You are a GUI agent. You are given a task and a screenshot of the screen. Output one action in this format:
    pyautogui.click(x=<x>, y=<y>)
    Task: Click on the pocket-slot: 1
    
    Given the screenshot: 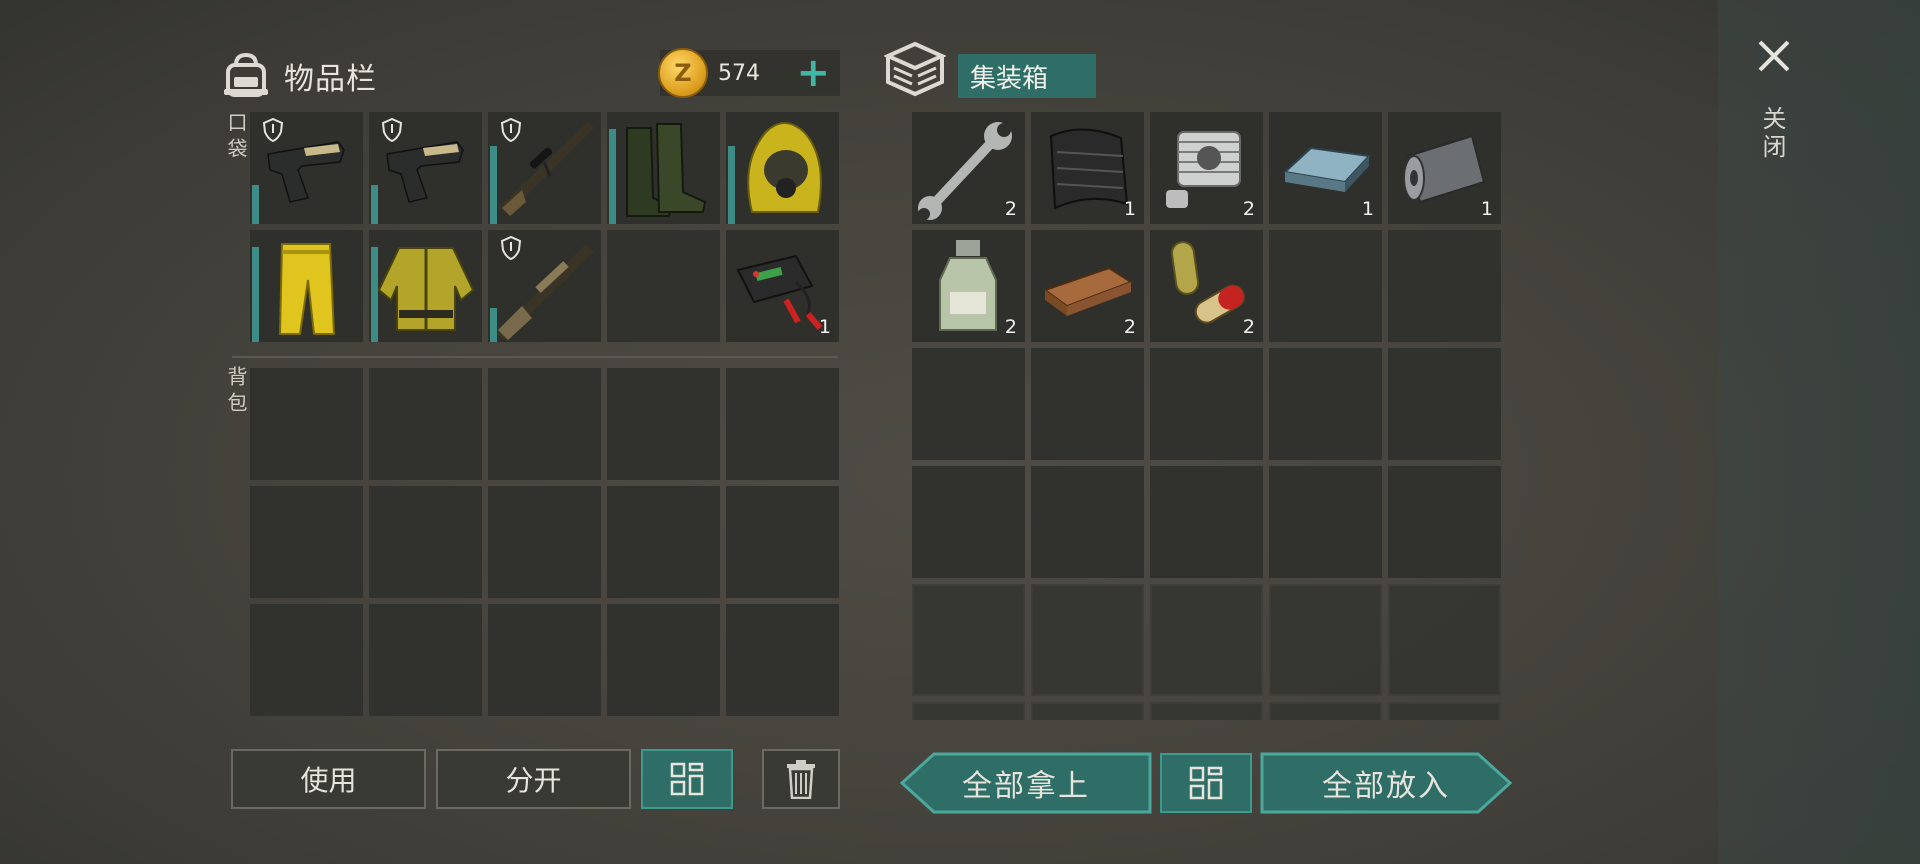 What is the action you would take?
    pyautogui.click(x=782, y=286)
    